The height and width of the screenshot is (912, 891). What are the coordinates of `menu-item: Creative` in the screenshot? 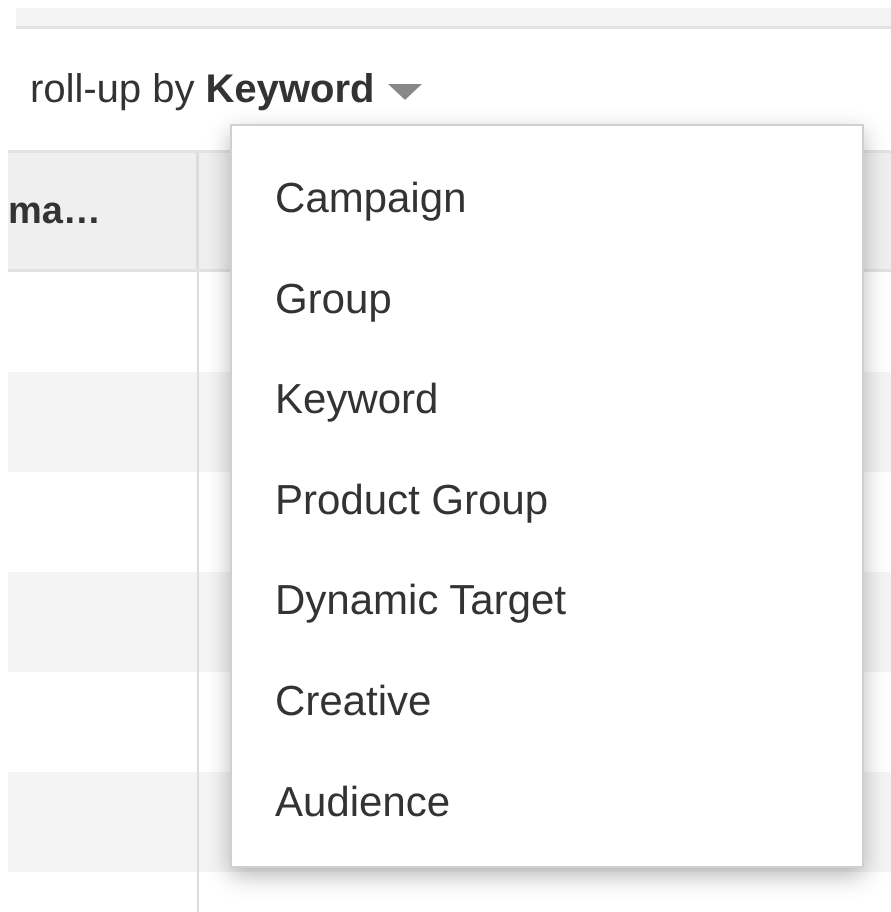 It's located at (547, 701).